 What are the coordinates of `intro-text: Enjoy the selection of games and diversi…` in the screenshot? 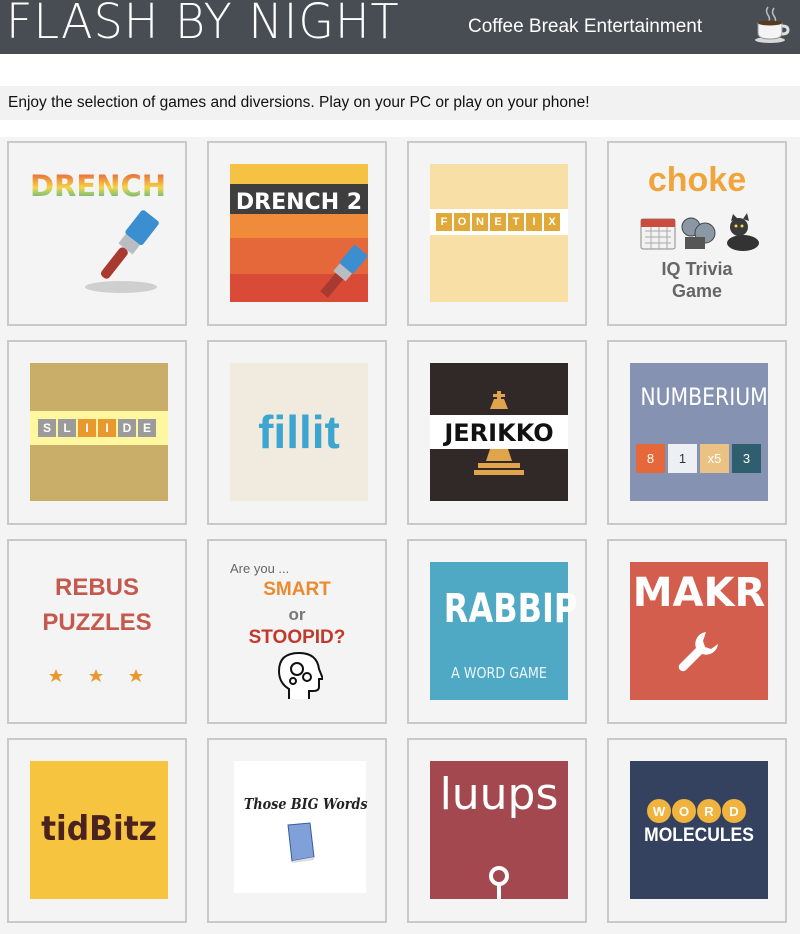 It's located at (299, 102).